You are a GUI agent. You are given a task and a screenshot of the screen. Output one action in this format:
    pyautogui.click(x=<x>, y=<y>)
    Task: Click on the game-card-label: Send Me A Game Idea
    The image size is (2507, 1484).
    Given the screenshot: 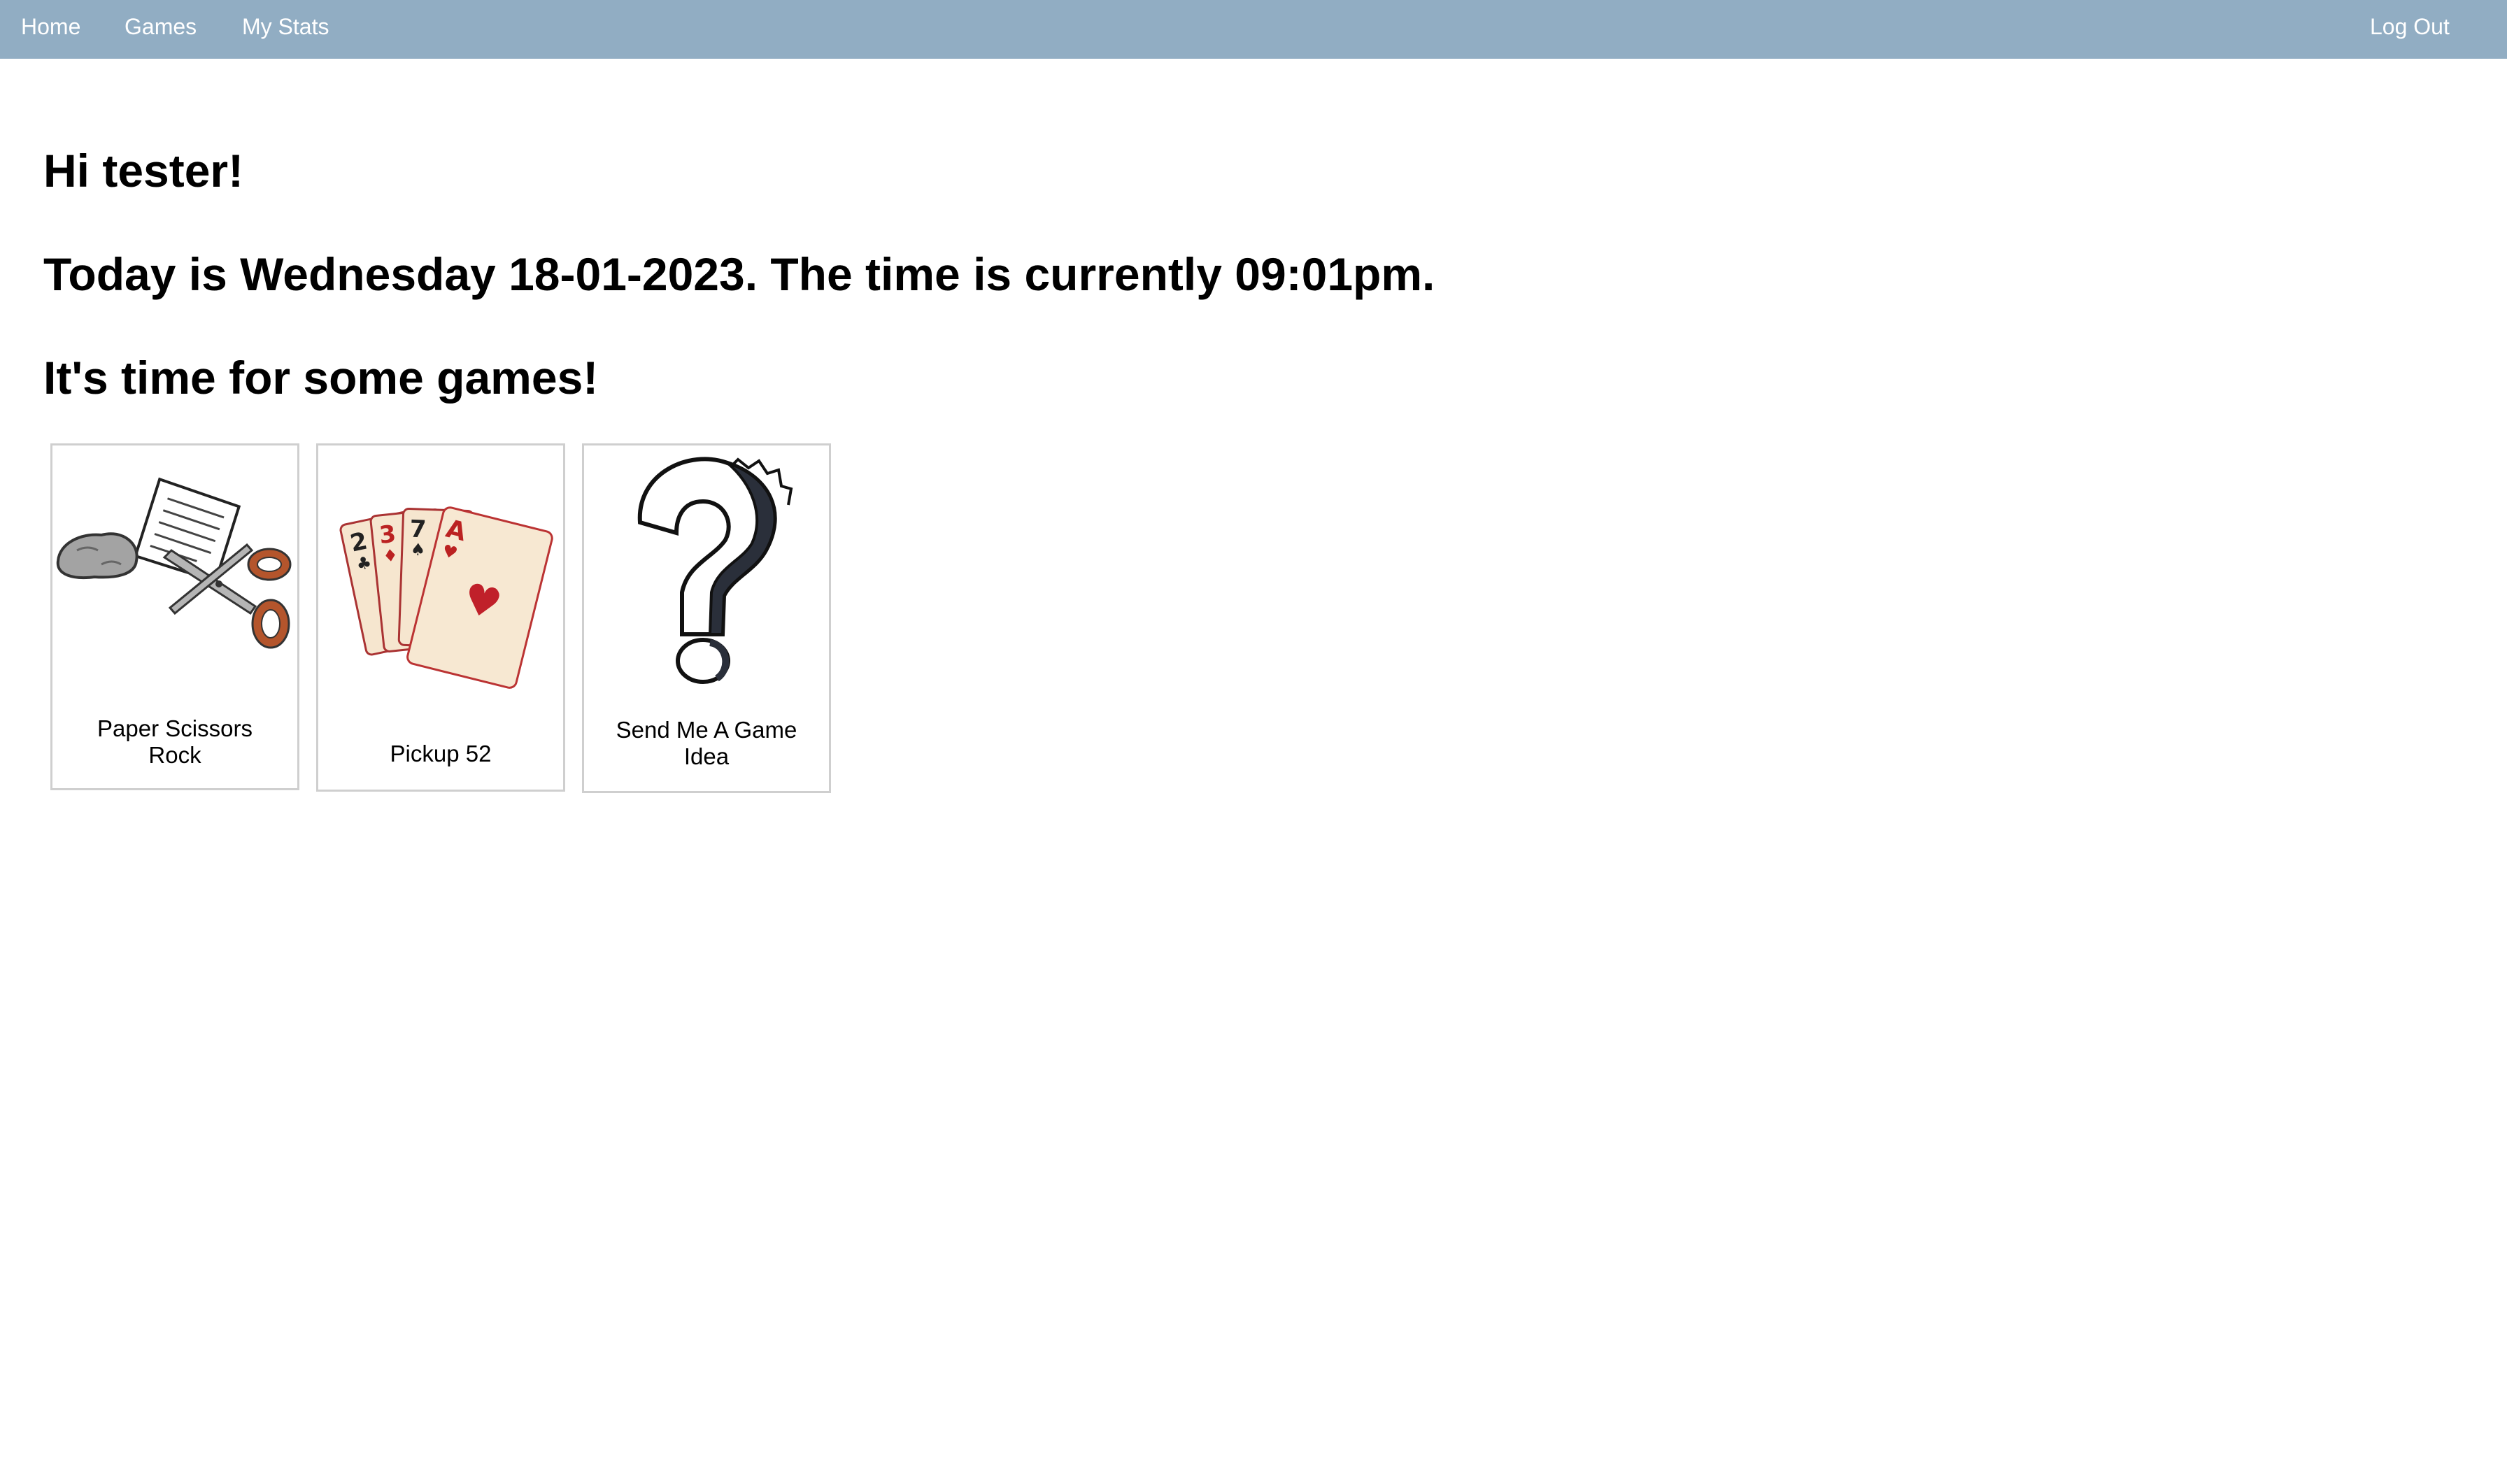 What is the action you would take?
    pyautogui.click(x=707, y=743)
    